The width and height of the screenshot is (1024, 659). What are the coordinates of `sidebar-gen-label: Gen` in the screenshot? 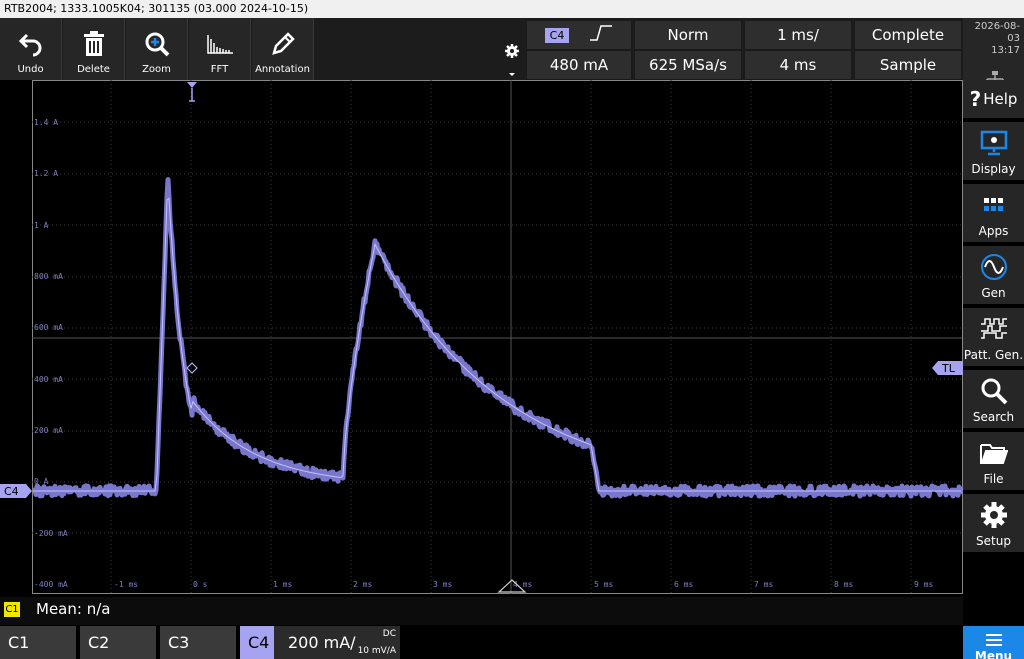 It's located at (993, 293).